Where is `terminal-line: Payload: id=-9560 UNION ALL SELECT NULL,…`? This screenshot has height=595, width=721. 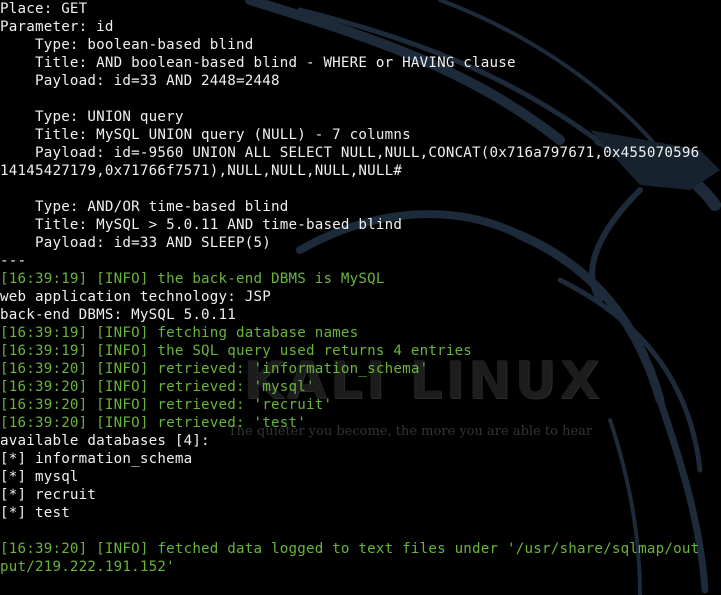 terminal-line: Payload: id=-9560 UNION ALL SELECT NULL,… is located at coordinates (350, 153).